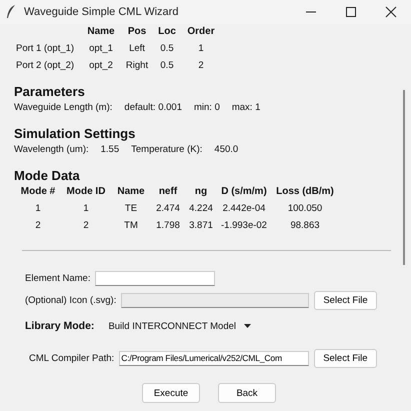 This screenshot has width=411, height=411. I want to click on mode-dropdown: Build INTERCONNECT Model, so click(180, 326).